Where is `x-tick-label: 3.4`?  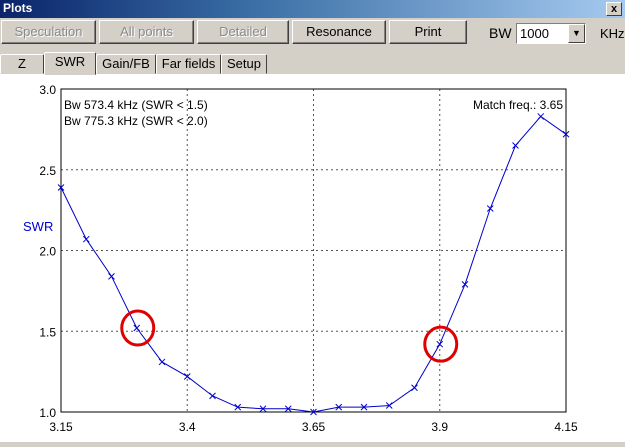 x-tick-label: 3.4 is located at coordinates (187, 427).